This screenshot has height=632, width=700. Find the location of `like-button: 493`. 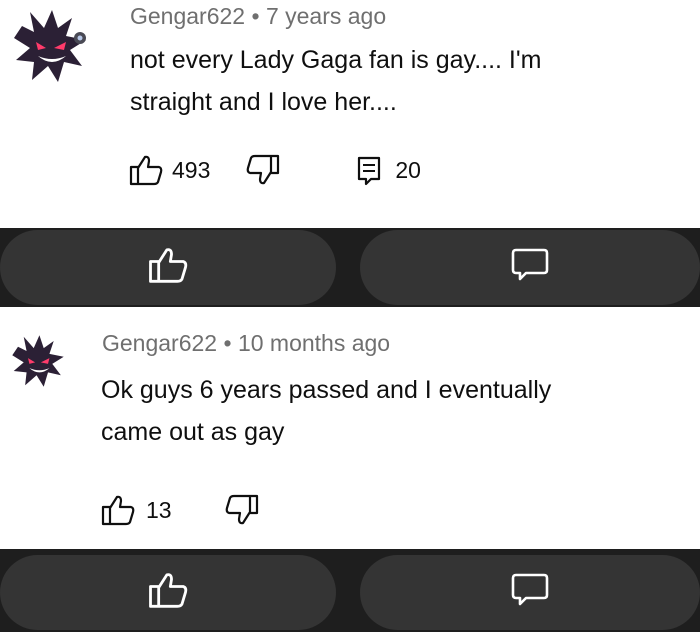

like-button: 493 is located at coordinates (169, 170).